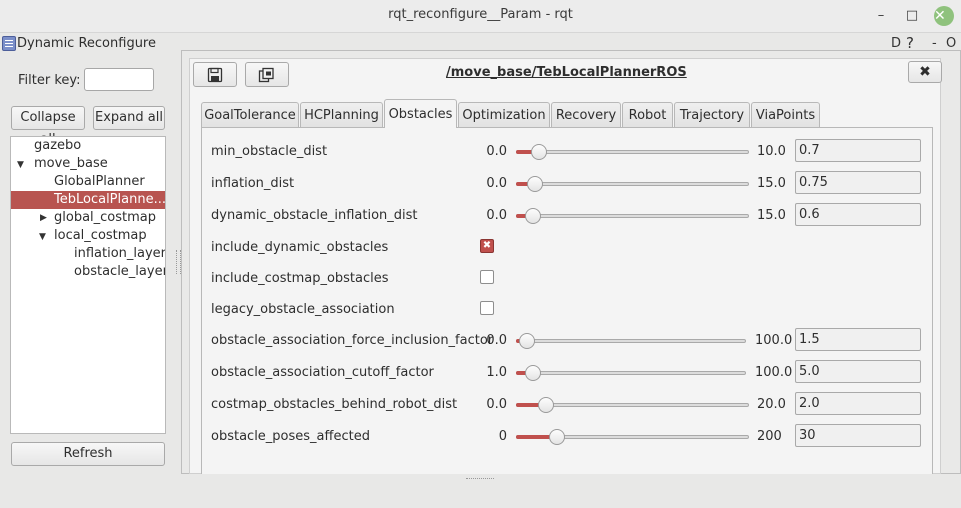 The width and height of the screenshot is (961, 508). I want to click on tree-item-global-costmap: global_costmap, so click(109, 218).